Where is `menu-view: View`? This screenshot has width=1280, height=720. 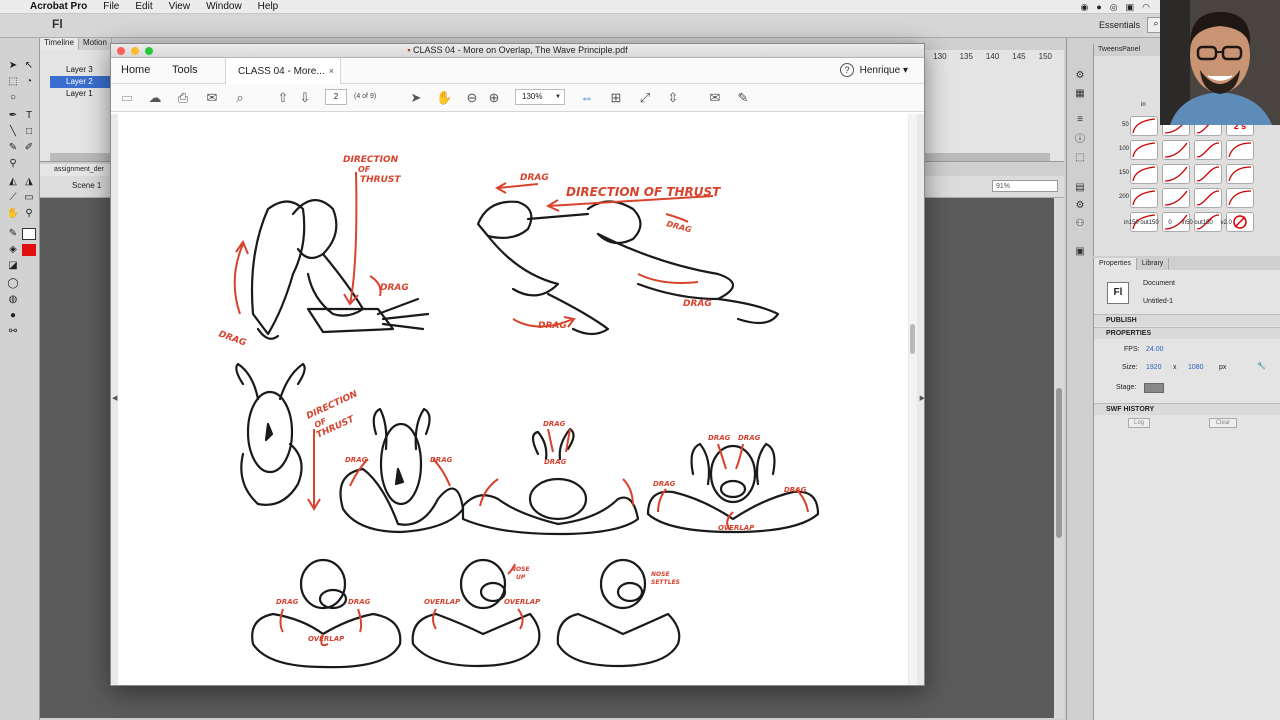 menu-view: View is located at coordinates (180, 6).